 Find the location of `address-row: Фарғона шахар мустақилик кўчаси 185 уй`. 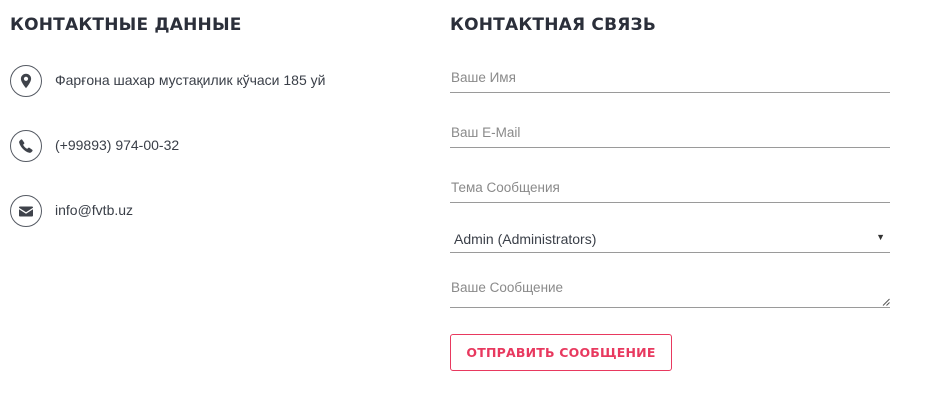

address-row: Фарғона шахар мустақилик кўчаси 185 уй is located at coordinates (167, 81).